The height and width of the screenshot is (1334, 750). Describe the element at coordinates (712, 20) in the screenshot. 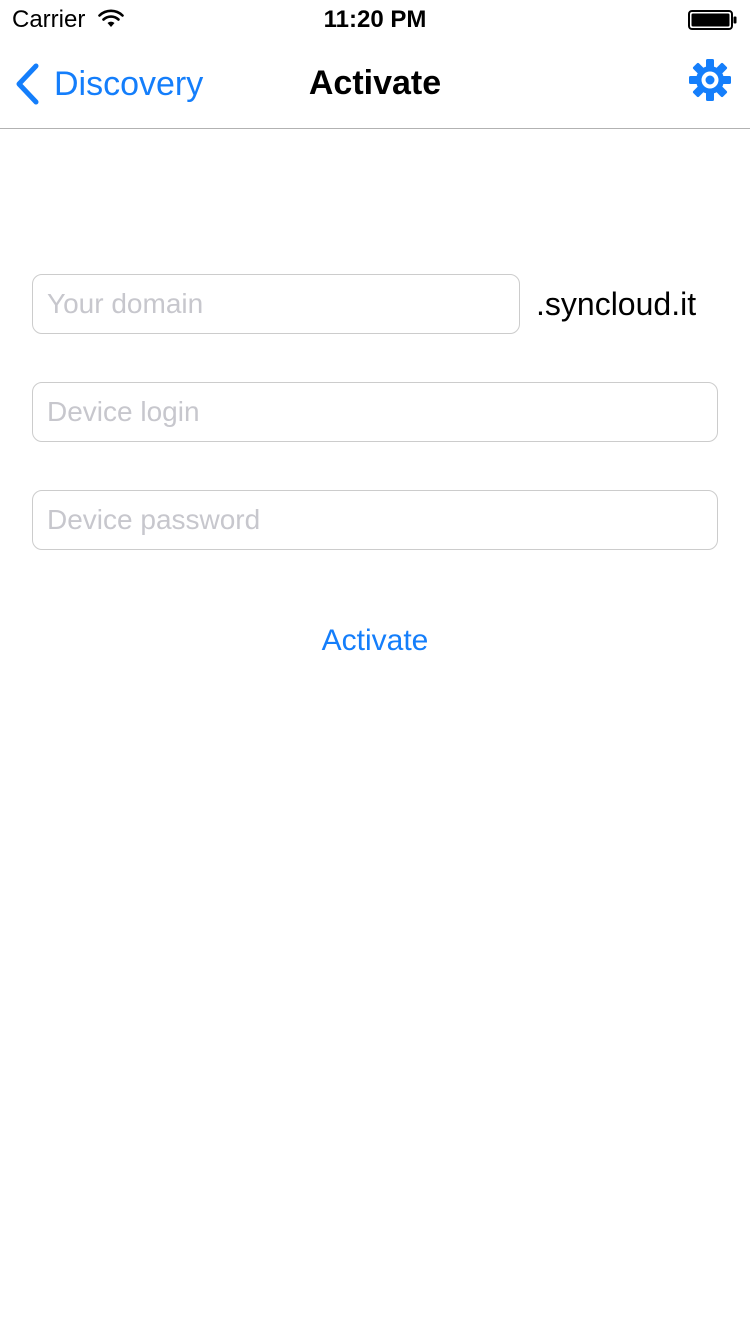

I see `battery-icon` at that location.